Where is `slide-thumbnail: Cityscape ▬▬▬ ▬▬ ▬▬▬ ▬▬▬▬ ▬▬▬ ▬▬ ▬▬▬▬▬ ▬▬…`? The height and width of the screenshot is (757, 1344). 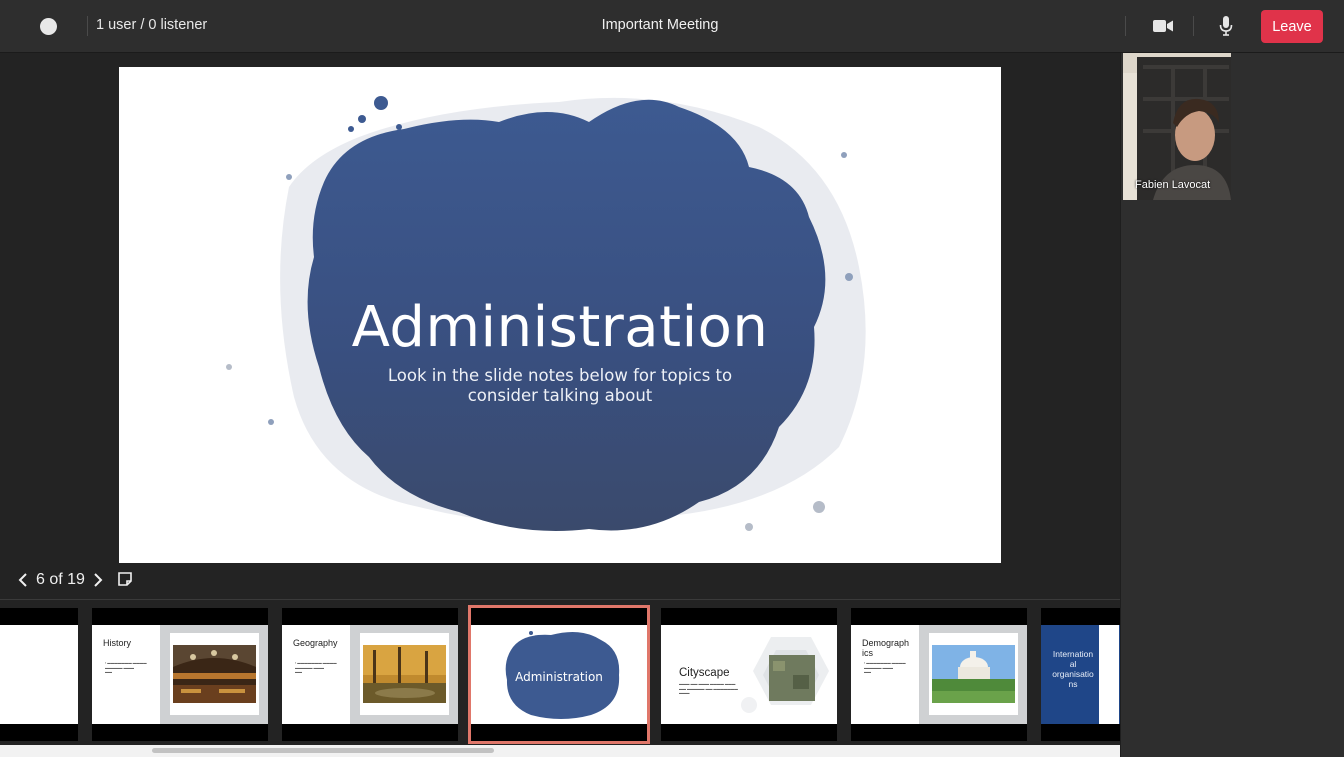 slide-thumbnail: Cityscape ▬▬▬ ▬▬ ▬▬▬ ▬▬▬▬ ▬▬▬ ▬▬ ▬▬▬▬▬ ▬▬… is located at coordinates (749, 674).